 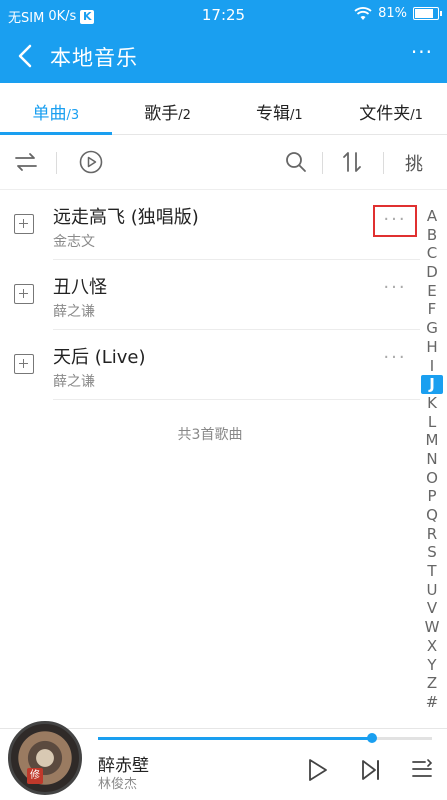 What do you see at coordinates (223, 760) in the screenshot?
I see `mini-player: 修 醉赤壁 林俊杰` at bounding box center [223, 760].